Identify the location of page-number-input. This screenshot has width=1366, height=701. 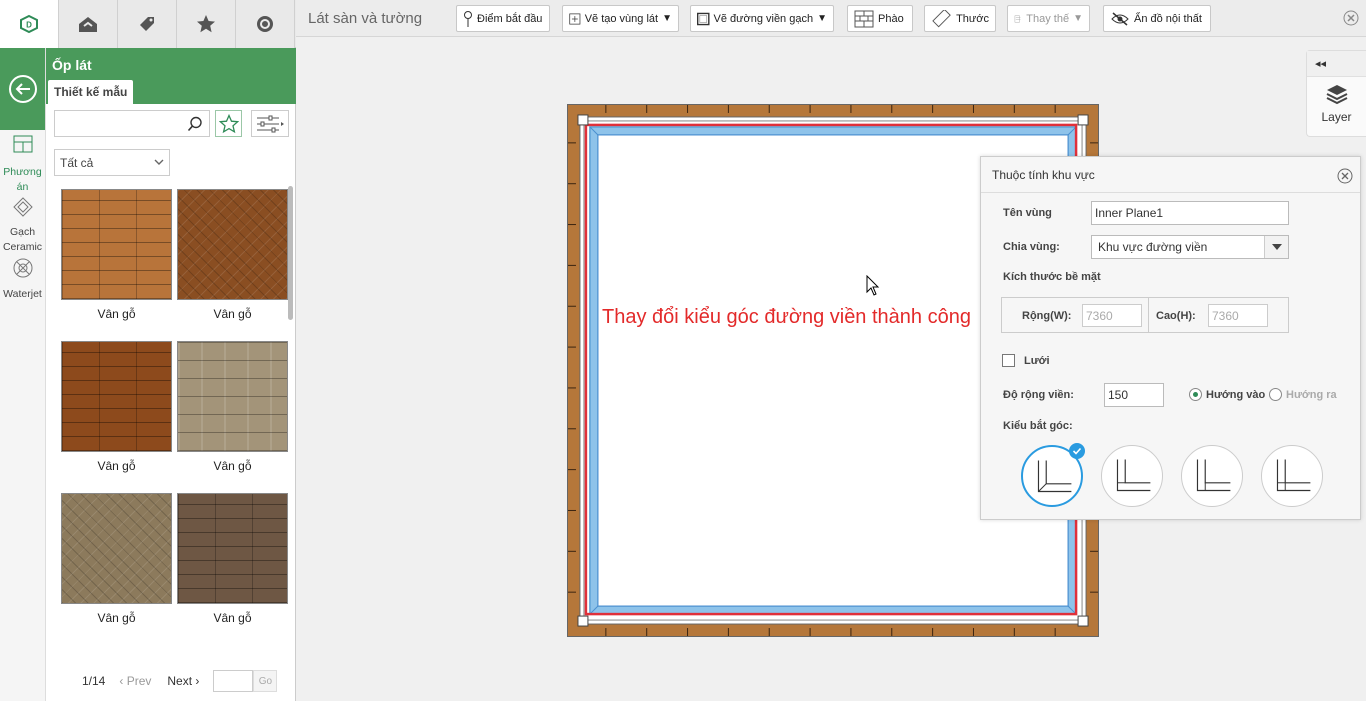
(233, 681).